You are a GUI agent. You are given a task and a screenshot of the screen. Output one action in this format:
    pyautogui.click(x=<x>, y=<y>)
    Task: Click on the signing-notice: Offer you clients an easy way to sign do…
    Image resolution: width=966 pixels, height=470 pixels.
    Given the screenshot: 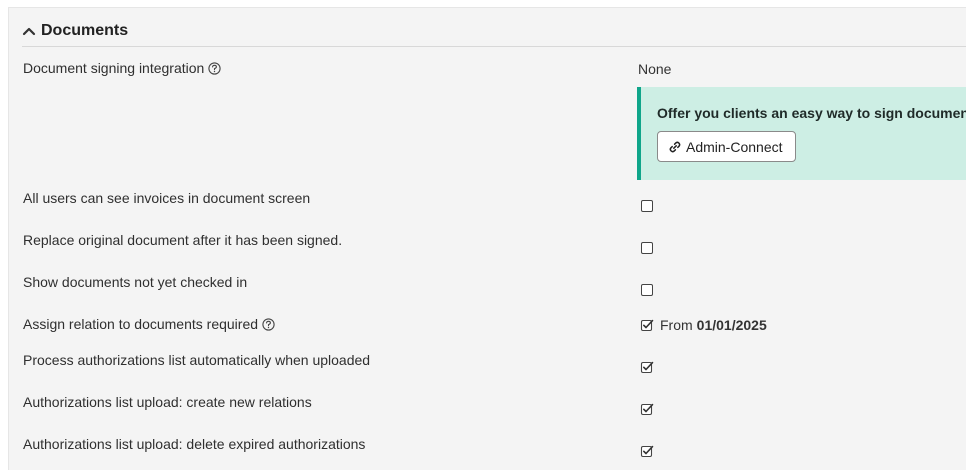 What is the action you would take?
    pyautogui.click(x=801, y=133)
    